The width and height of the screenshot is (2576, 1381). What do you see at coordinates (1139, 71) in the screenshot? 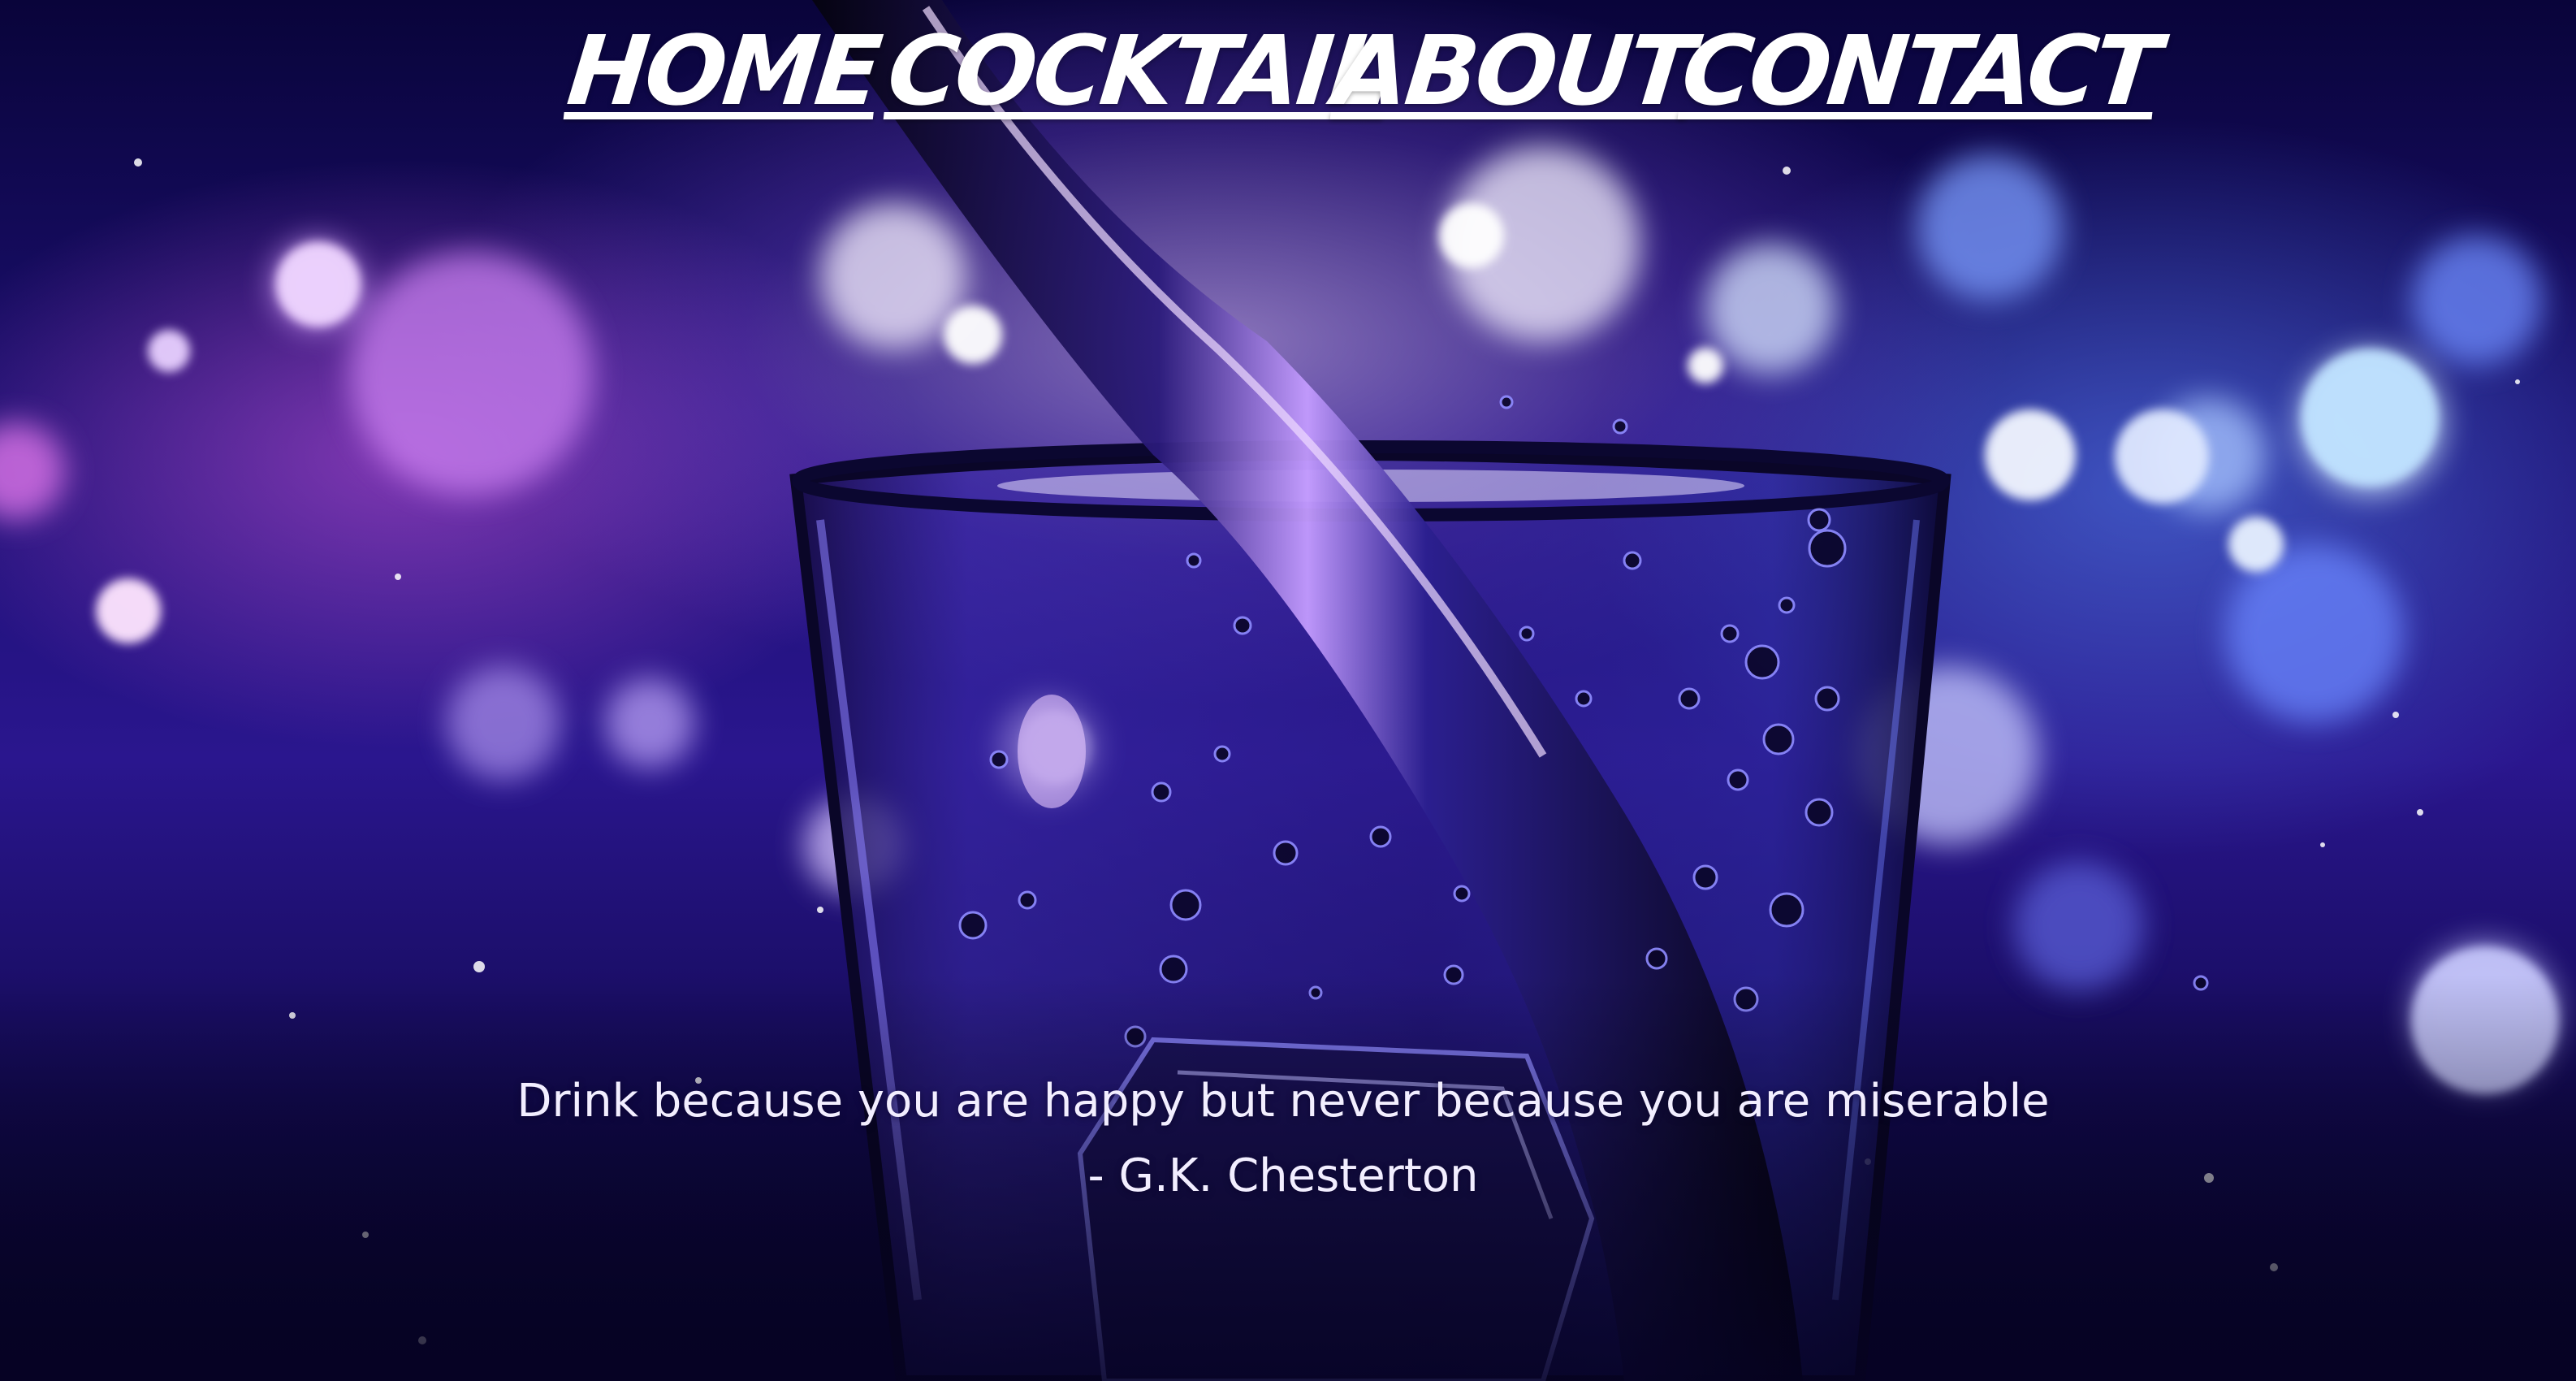
I see `nav-link-cocktail: COCKTAIL` at bounding box center [1139, 71].